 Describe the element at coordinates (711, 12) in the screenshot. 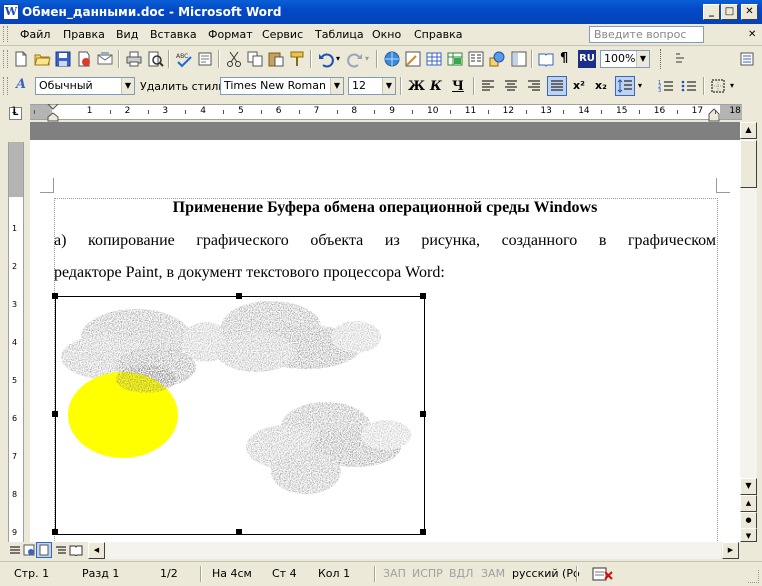

I see `minimize-button: _` at that location.